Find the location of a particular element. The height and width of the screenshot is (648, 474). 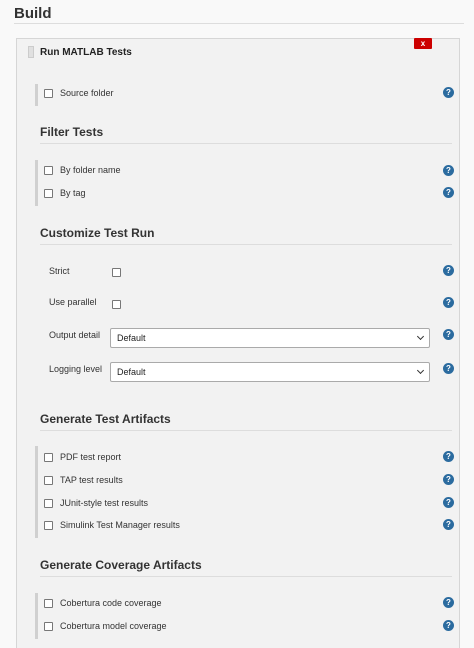

strict-checkbox is located at coordinates (116, 272).